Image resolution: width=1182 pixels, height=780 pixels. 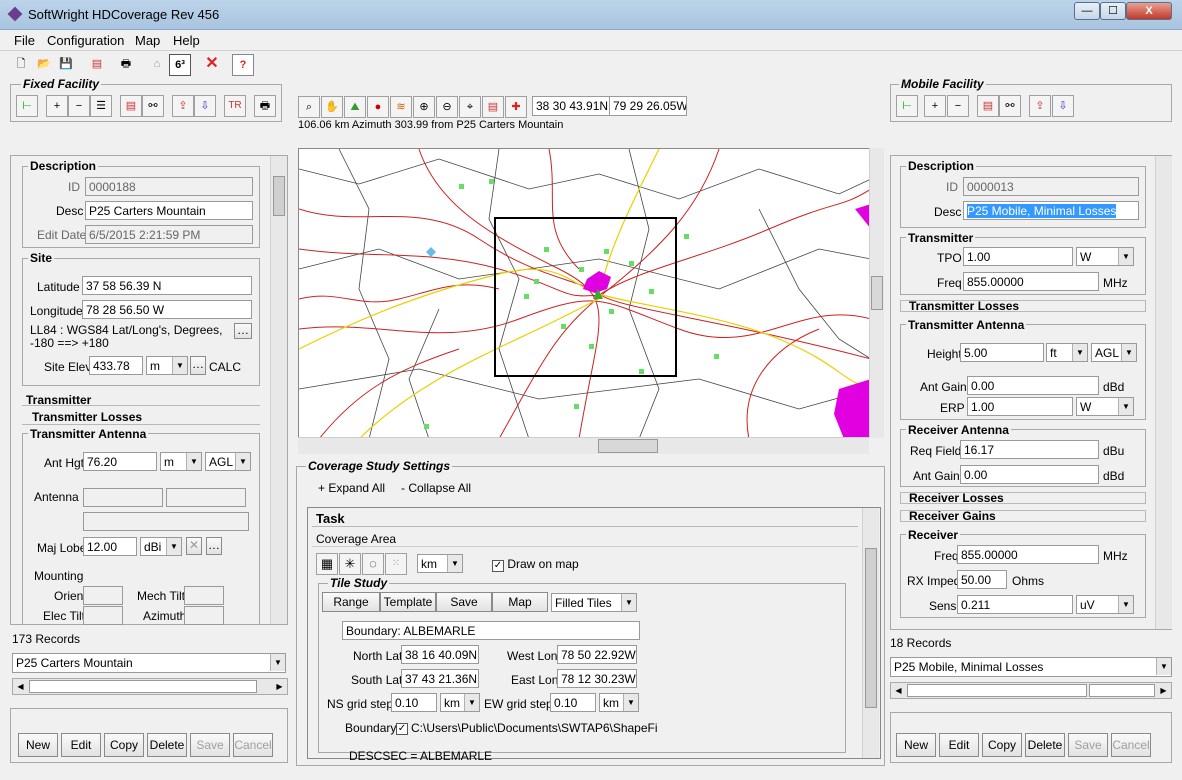 I want to click on ns-grid-unit-select: km, so click(x=460, y=702).